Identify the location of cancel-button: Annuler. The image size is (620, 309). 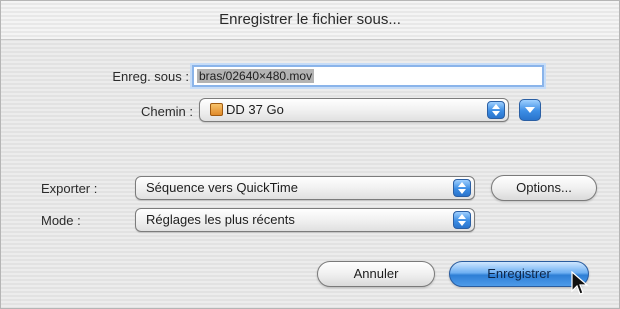
(376, 274).